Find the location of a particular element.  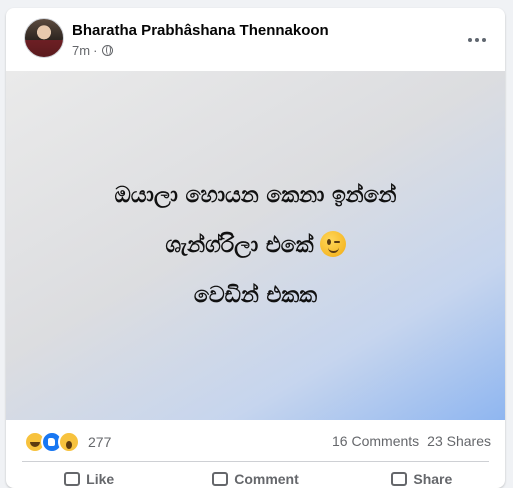

post-meta: 7m · is located at coordinates (93, 50).